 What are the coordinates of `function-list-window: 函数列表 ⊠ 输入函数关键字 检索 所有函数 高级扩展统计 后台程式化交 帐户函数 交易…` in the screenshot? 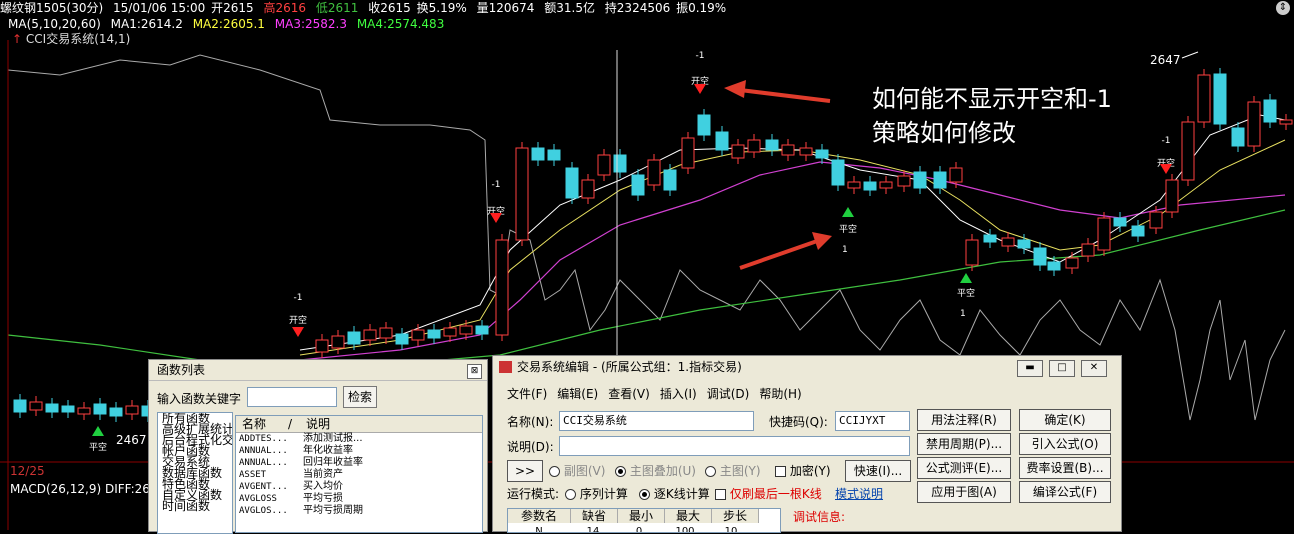 It's located at (318, 446).